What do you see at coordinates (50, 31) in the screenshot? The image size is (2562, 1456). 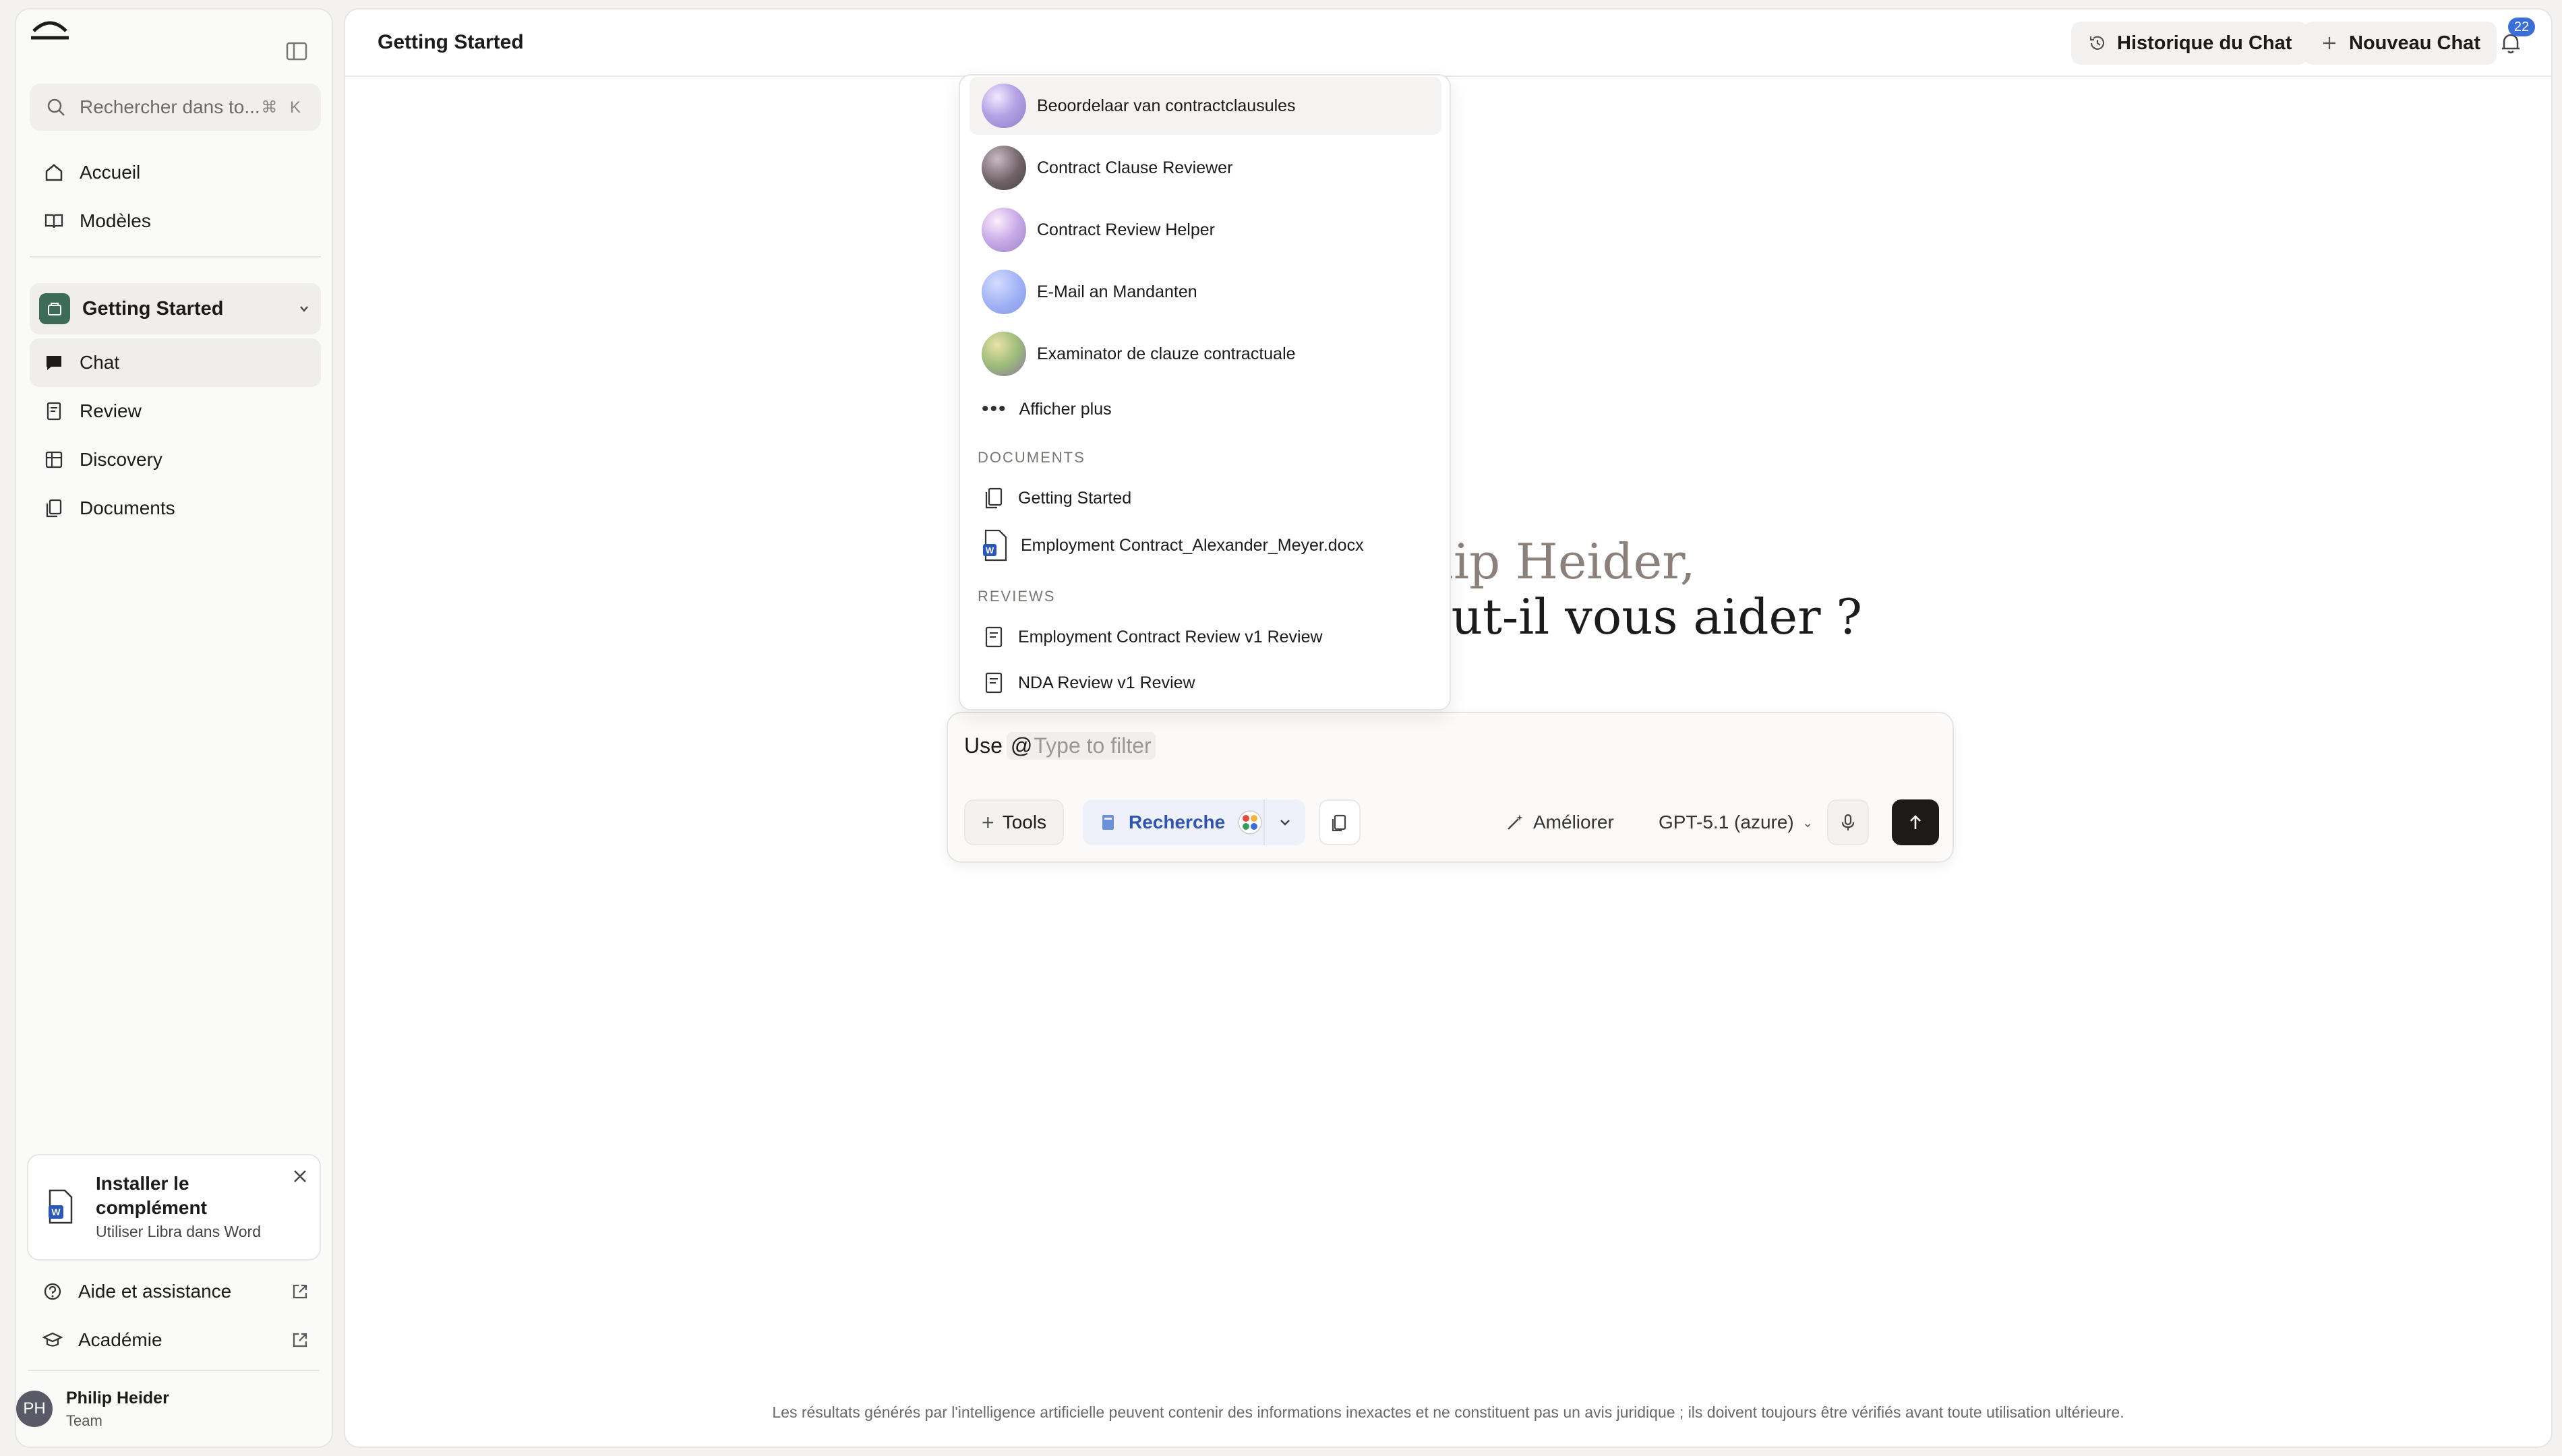 I see `libra-logo-icon` at bounding box center [50, 31].